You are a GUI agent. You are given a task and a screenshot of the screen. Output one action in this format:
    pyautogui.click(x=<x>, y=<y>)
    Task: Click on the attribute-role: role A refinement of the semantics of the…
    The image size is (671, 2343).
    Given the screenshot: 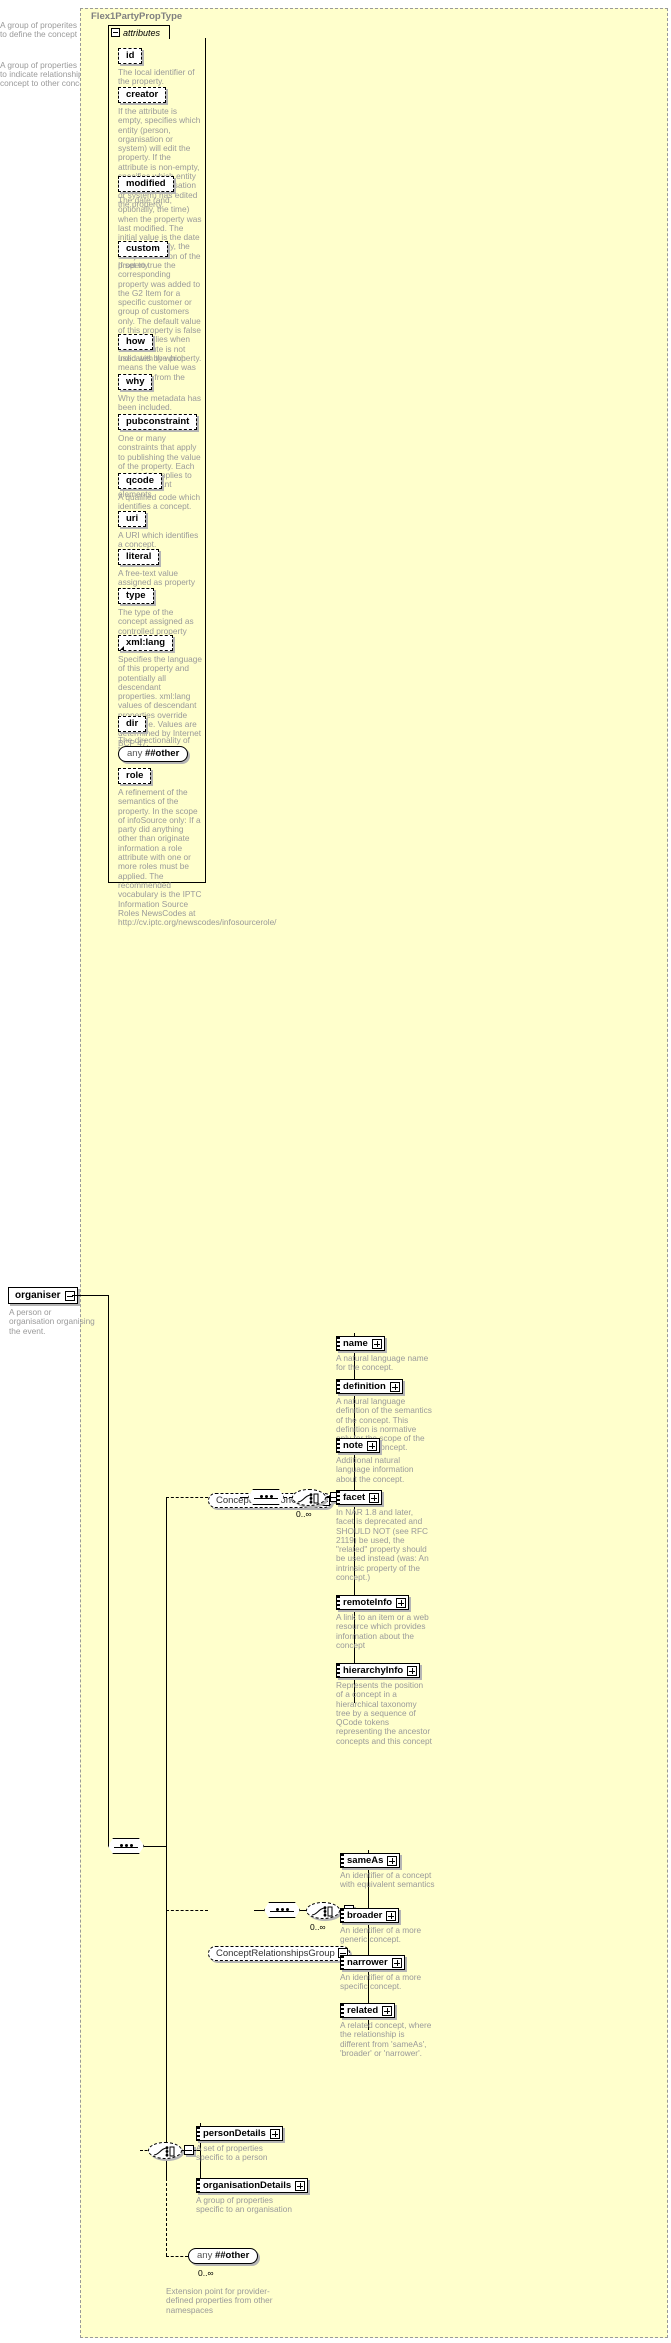 What is the action you would take?
    pyautogui.click(x=197, y=846)
    